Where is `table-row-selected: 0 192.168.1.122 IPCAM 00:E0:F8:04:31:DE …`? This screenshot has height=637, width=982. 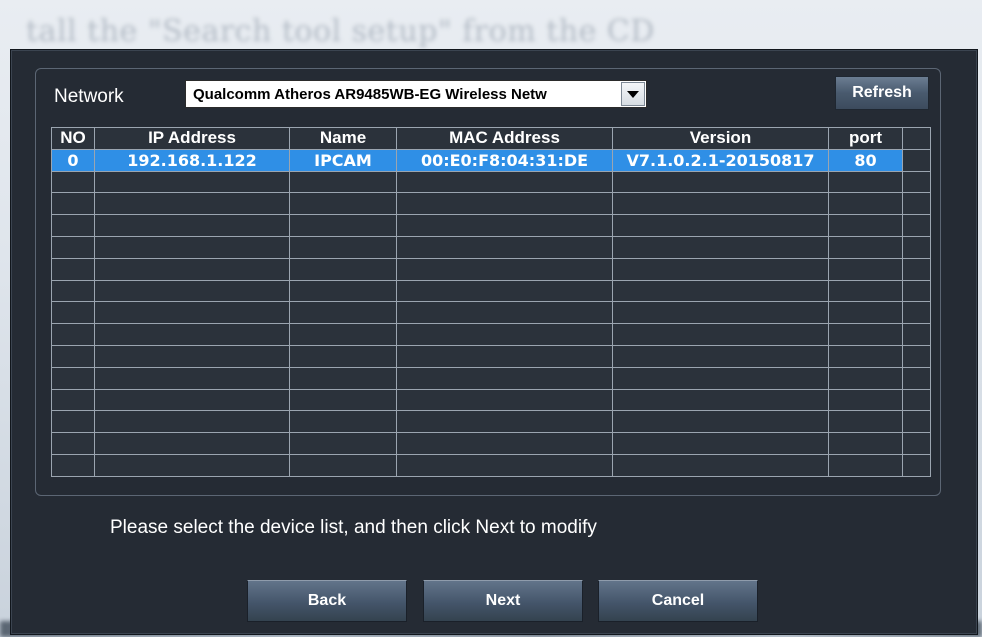
table-row-selected: 0 192.168.1.122 IPCAM 00:E0:F8:04:31:DE … is located at coordinates (491, 160).